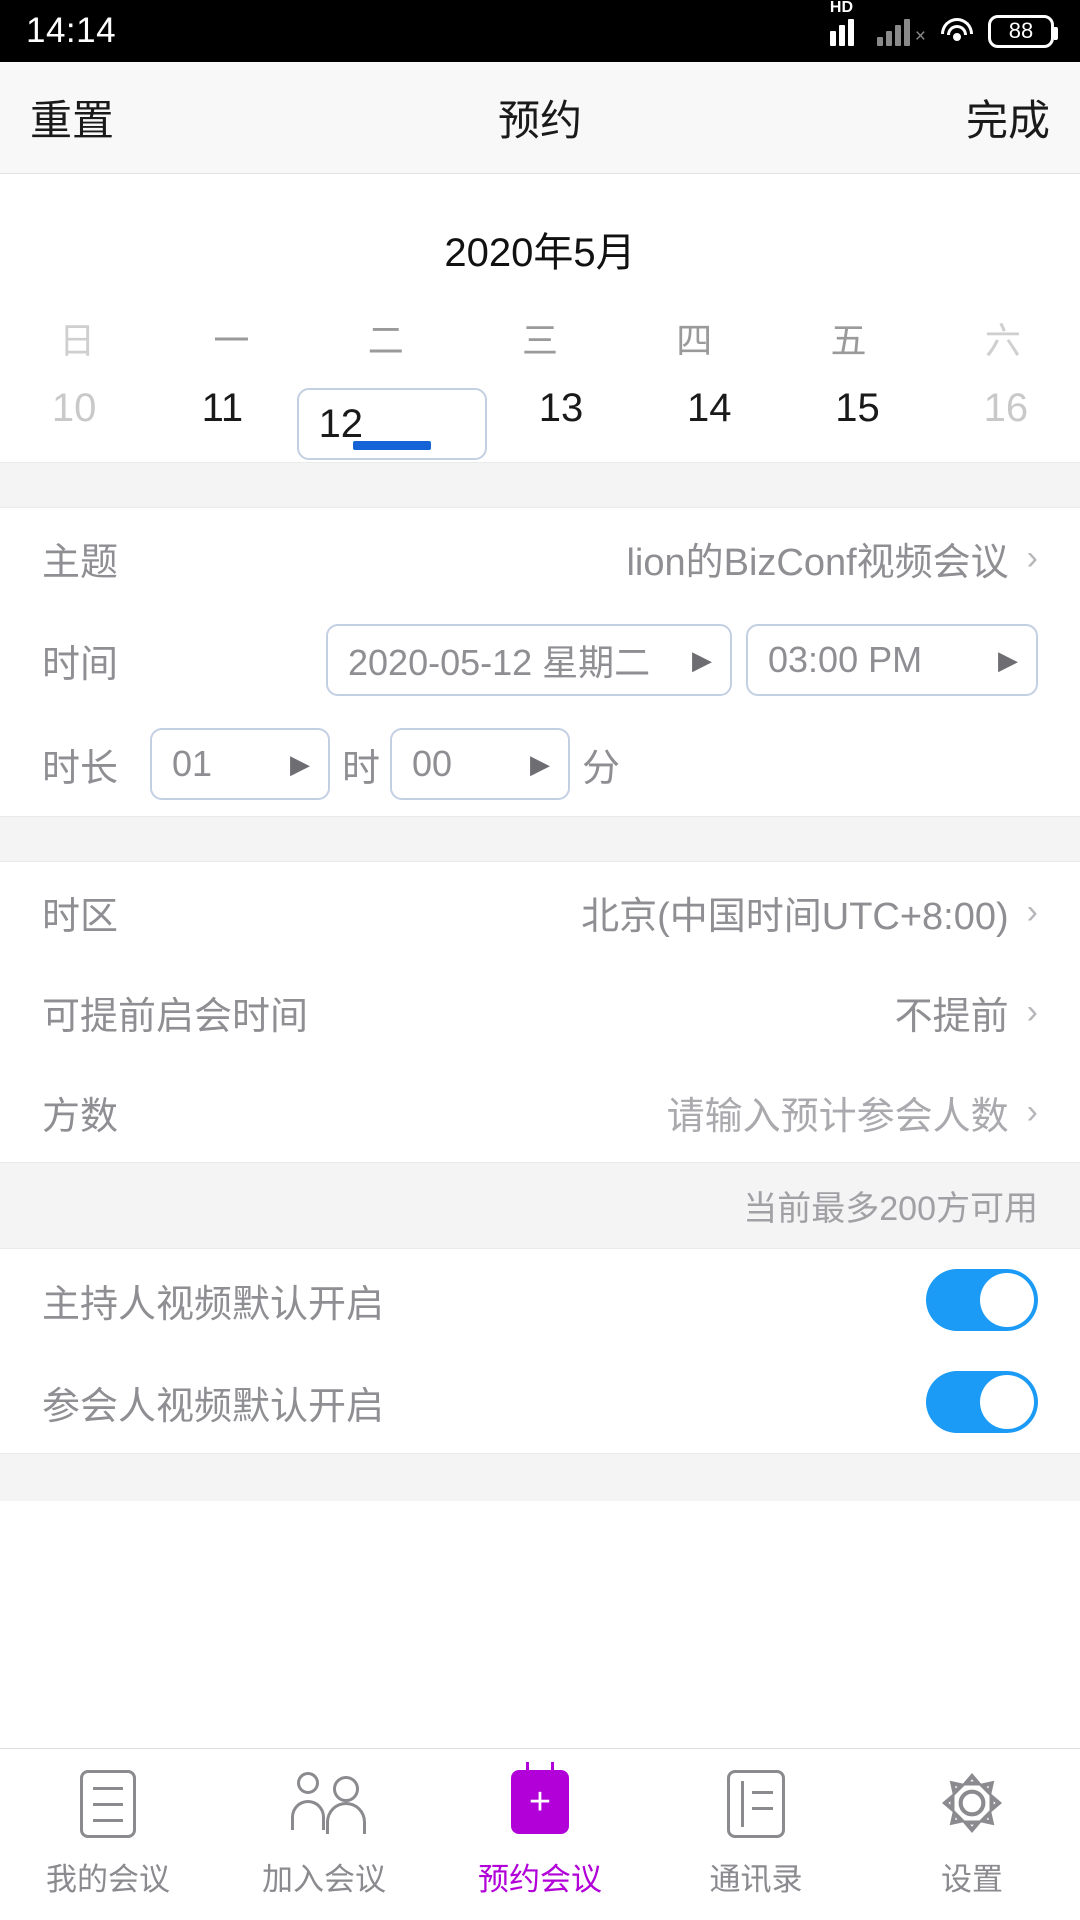 The image size is (1080, 1920). I want to click on time-label: 时间, so click(80, 664).